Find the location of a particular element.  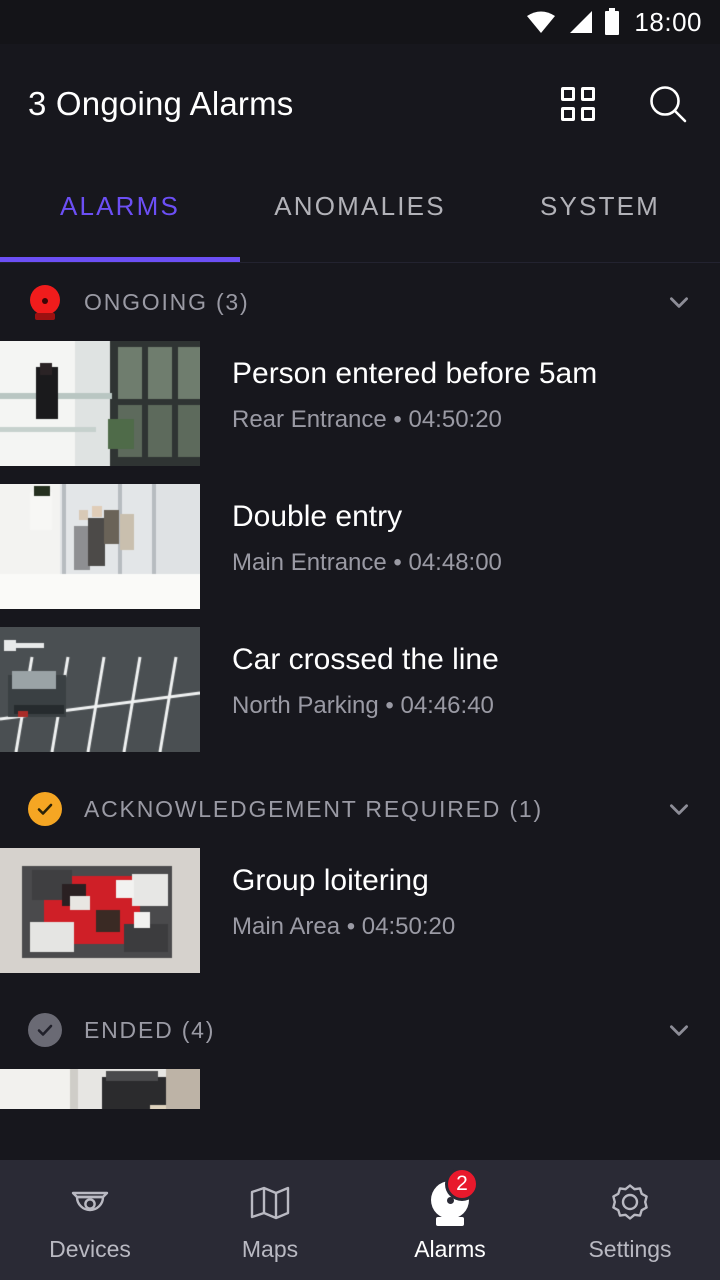

section-label-ongoing: ONGOING (3) is located at coordinates (167, 301).